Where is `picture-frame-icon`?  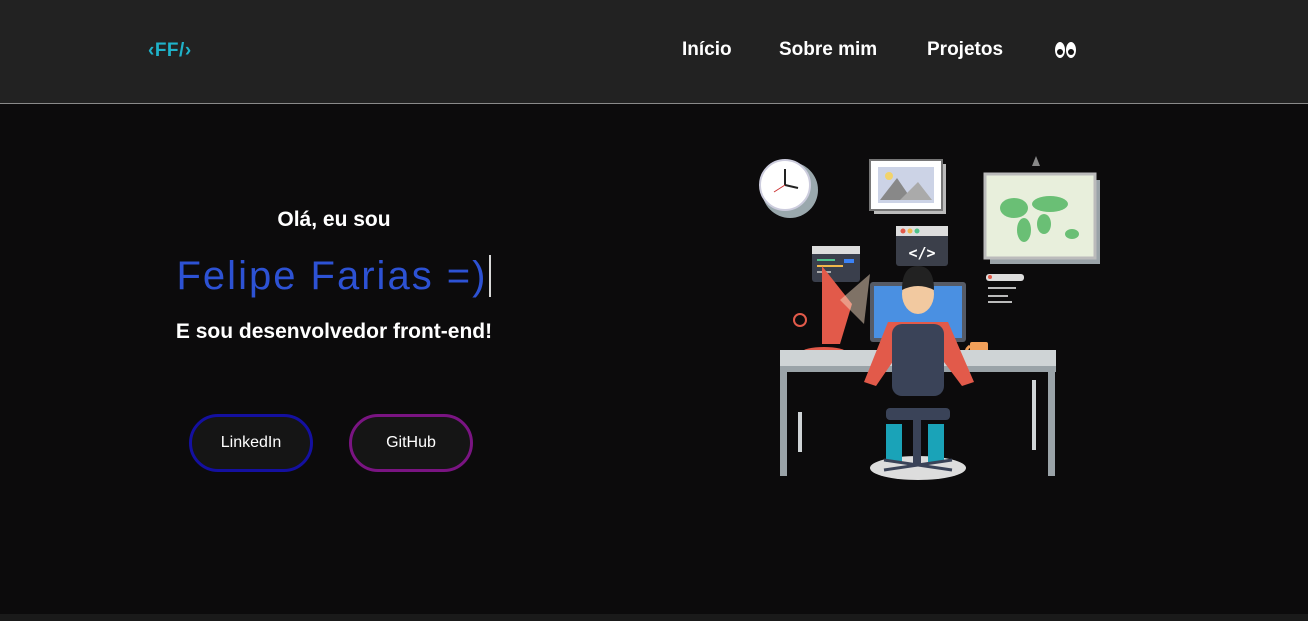 picture-frame-icon is located at coordinates (907, 186).